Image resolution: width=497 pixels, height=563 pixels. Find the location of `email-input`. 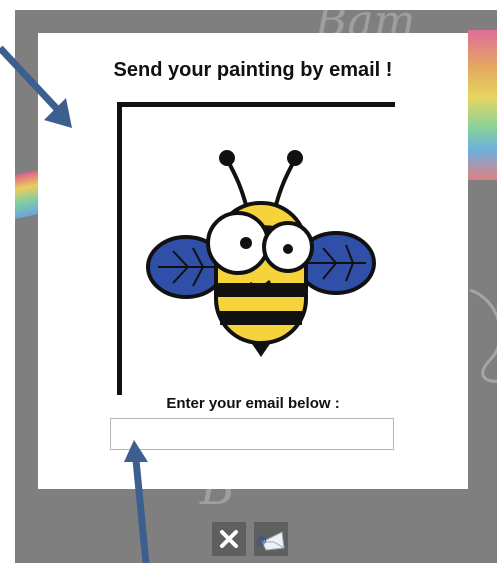

email-input is located at coordinates (252, 434).